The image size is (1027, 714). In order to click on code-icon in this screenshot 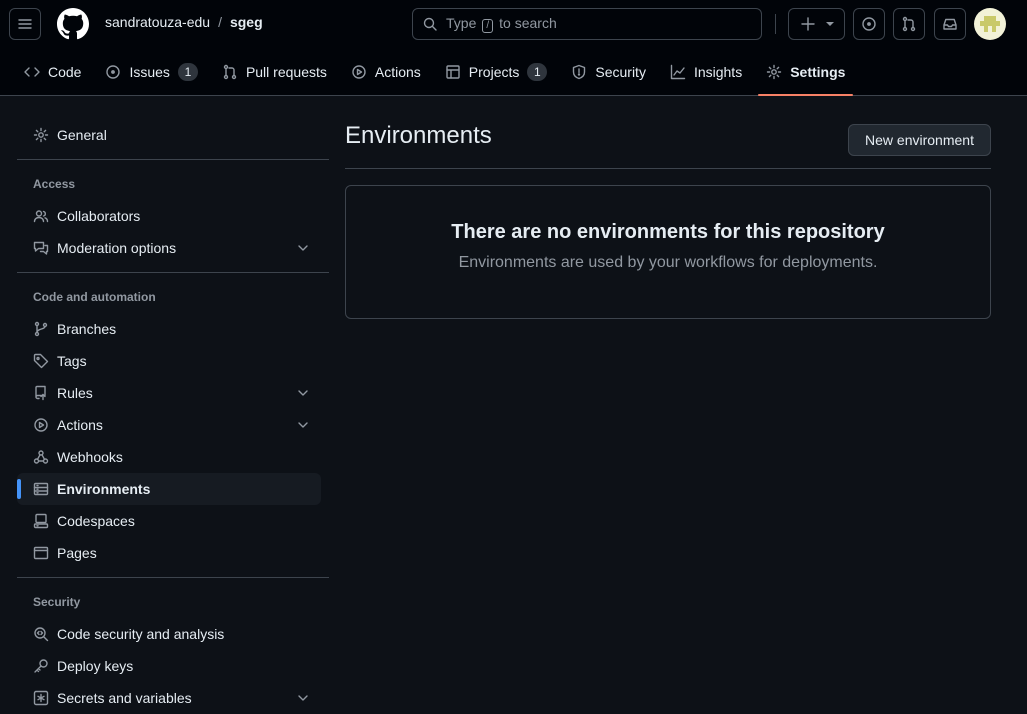, I will do `click(32, 72)`.